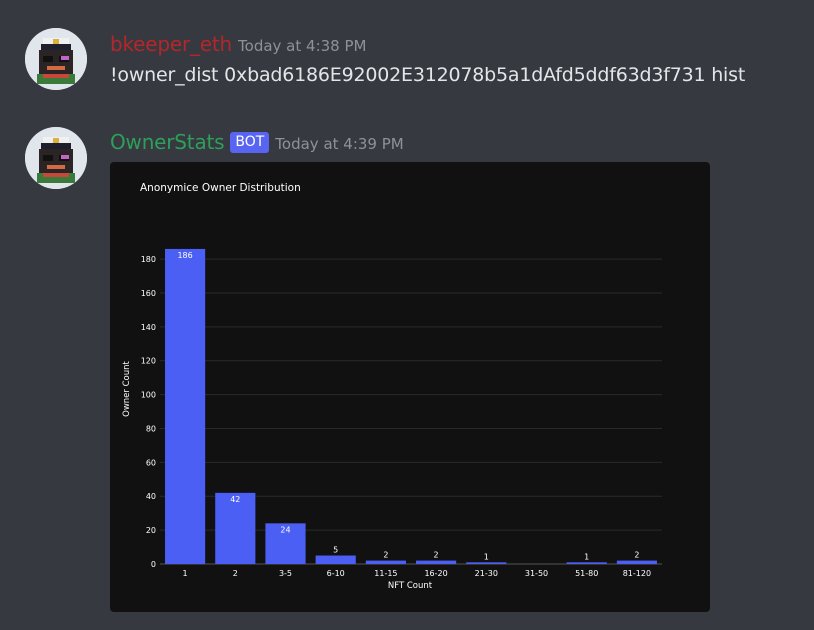 The image size is (814, 630). Describe the element at coordinates (148, 293) in the screenshot. I see `y-tick-label: 160` at that location.